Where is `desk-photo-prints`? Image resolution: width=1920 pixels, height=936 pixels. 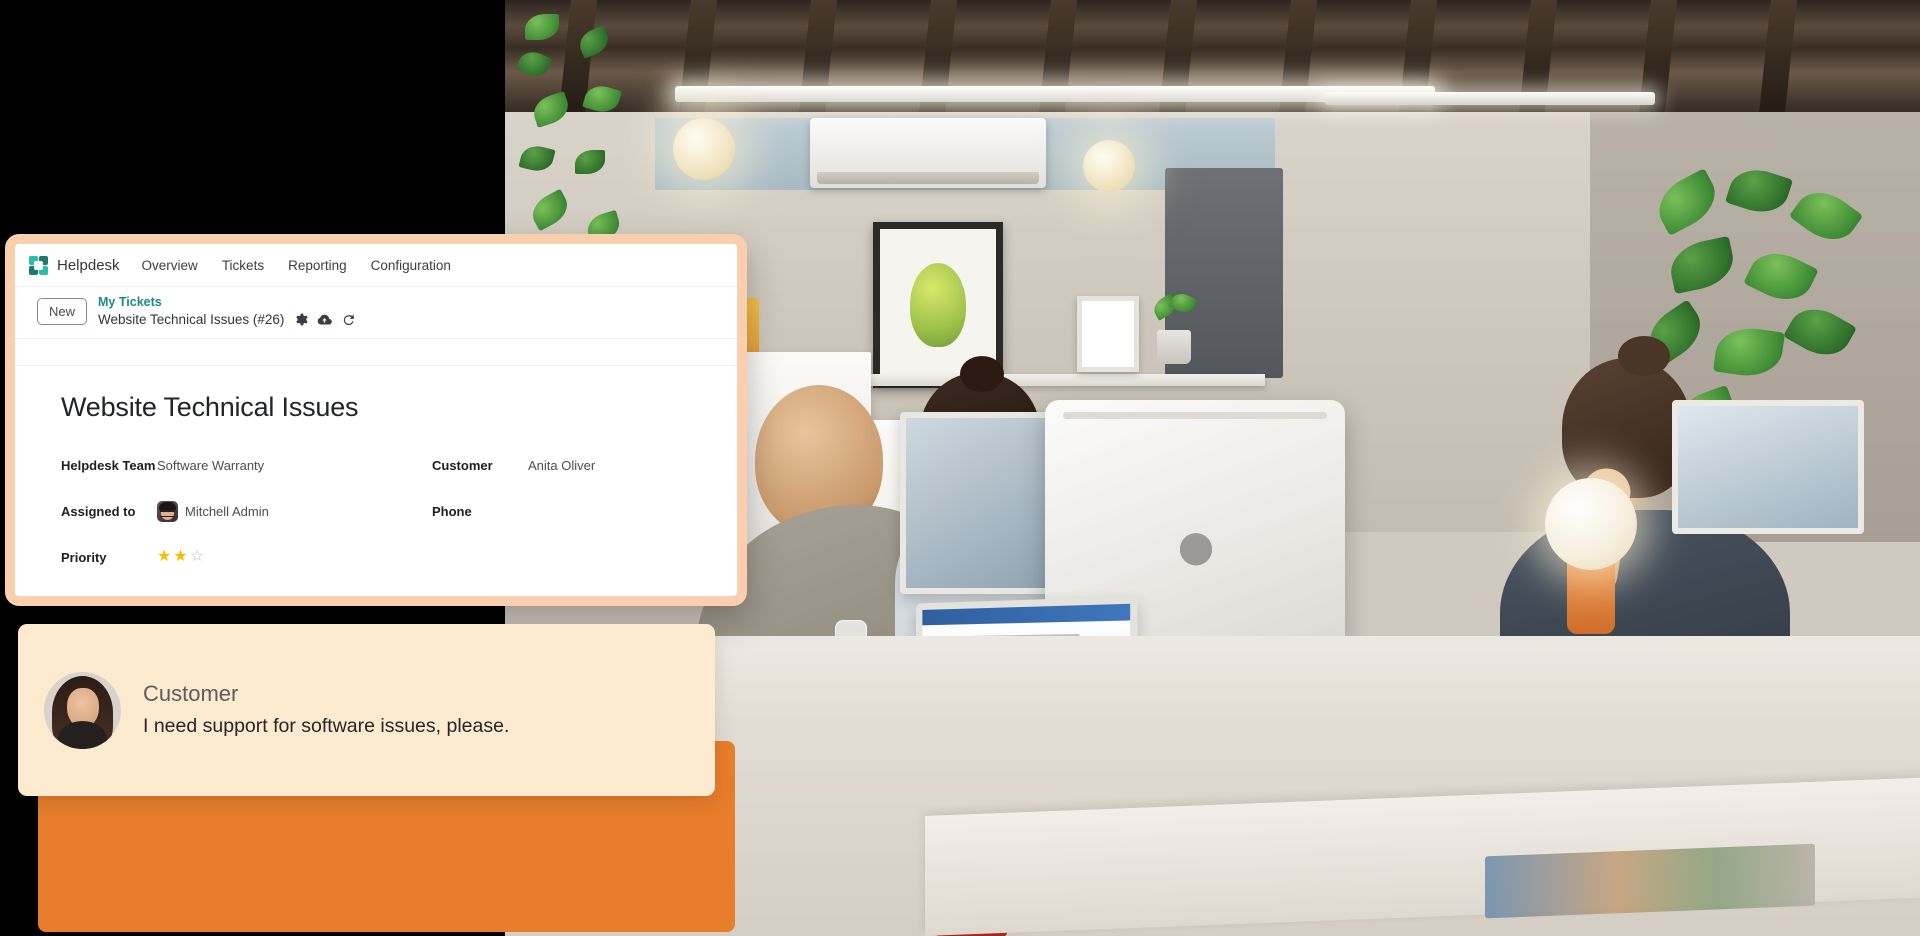
desk-photo-prints is located at coordinates (1650, 881).